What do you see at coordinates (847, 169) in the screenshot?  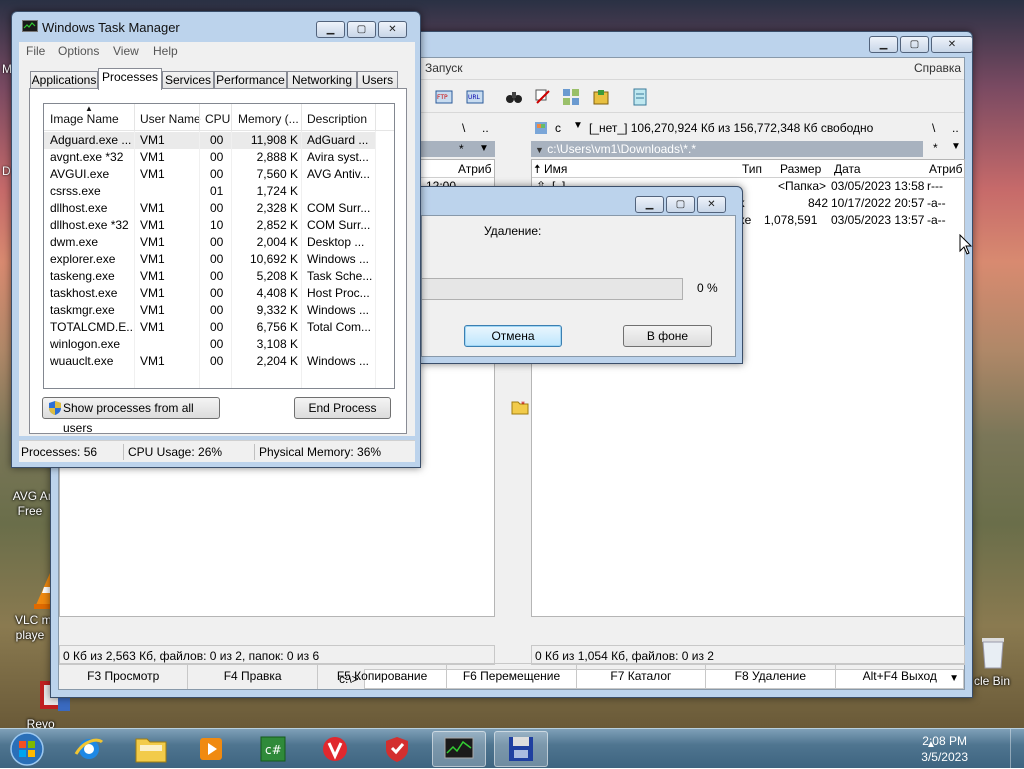 I see `col-date: Дата` at bounding box center [847, 169].